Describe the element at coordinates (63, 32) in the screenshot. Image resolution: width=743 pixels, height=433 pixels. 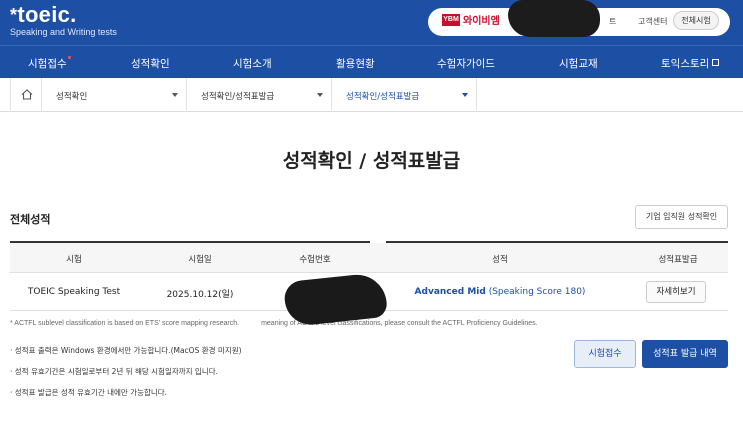
I see `logo-subtitle: Speaking and Writing tests` at that location.